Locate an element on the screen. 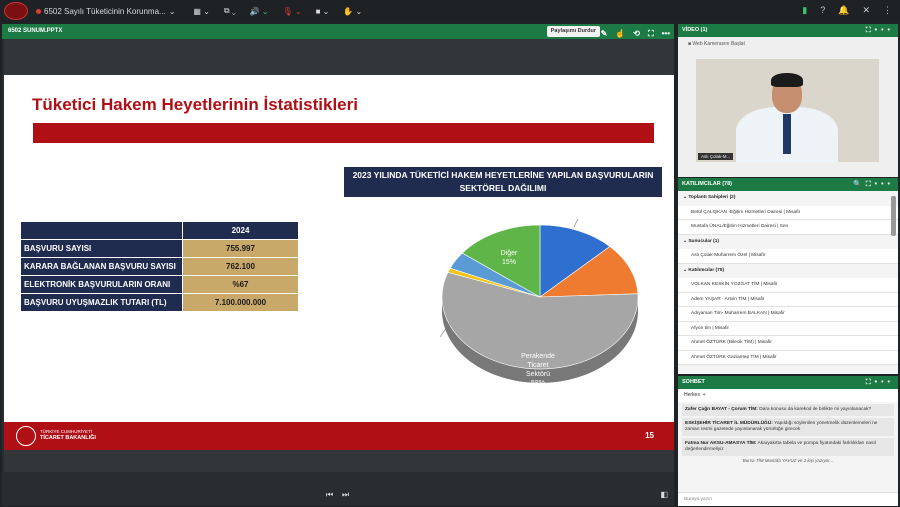  speaker-button: 🔊 ⌄ is located at coordinates (259, 11).